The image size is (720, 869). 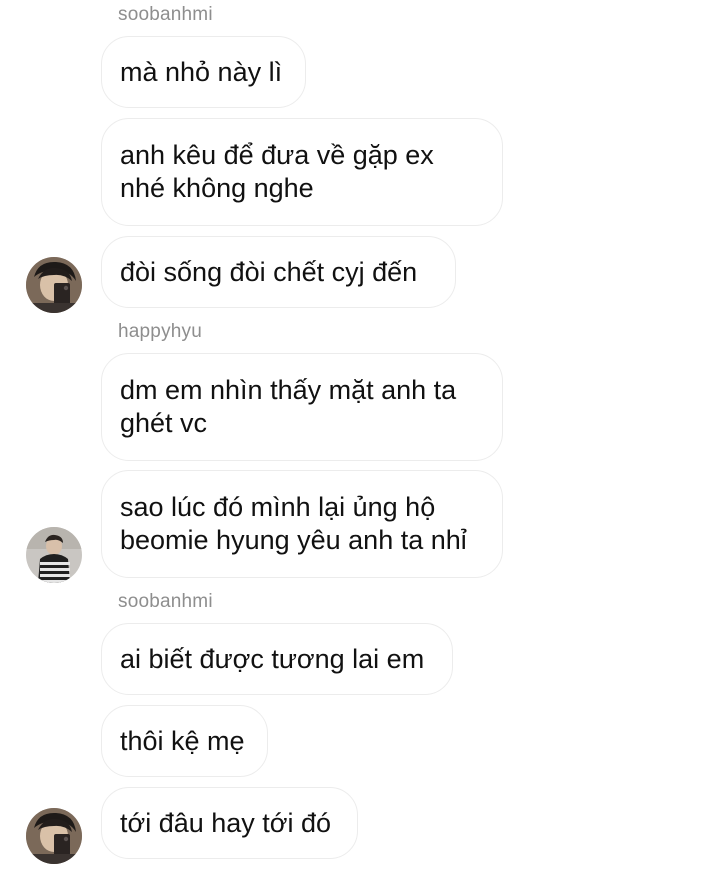 I want to click on message-bubble: thôi kệ mẹ, so click(x=184, y=741).